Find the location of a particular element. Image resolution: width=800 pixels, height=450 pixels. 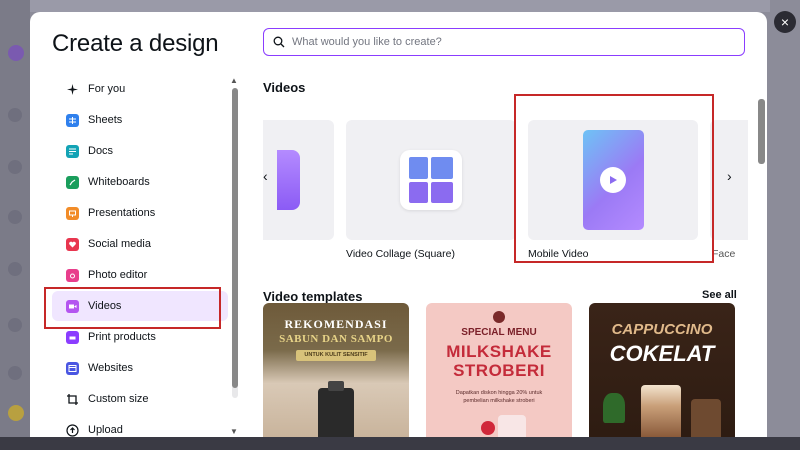

template-title: STROBERI is located at coordinates (499, 370).